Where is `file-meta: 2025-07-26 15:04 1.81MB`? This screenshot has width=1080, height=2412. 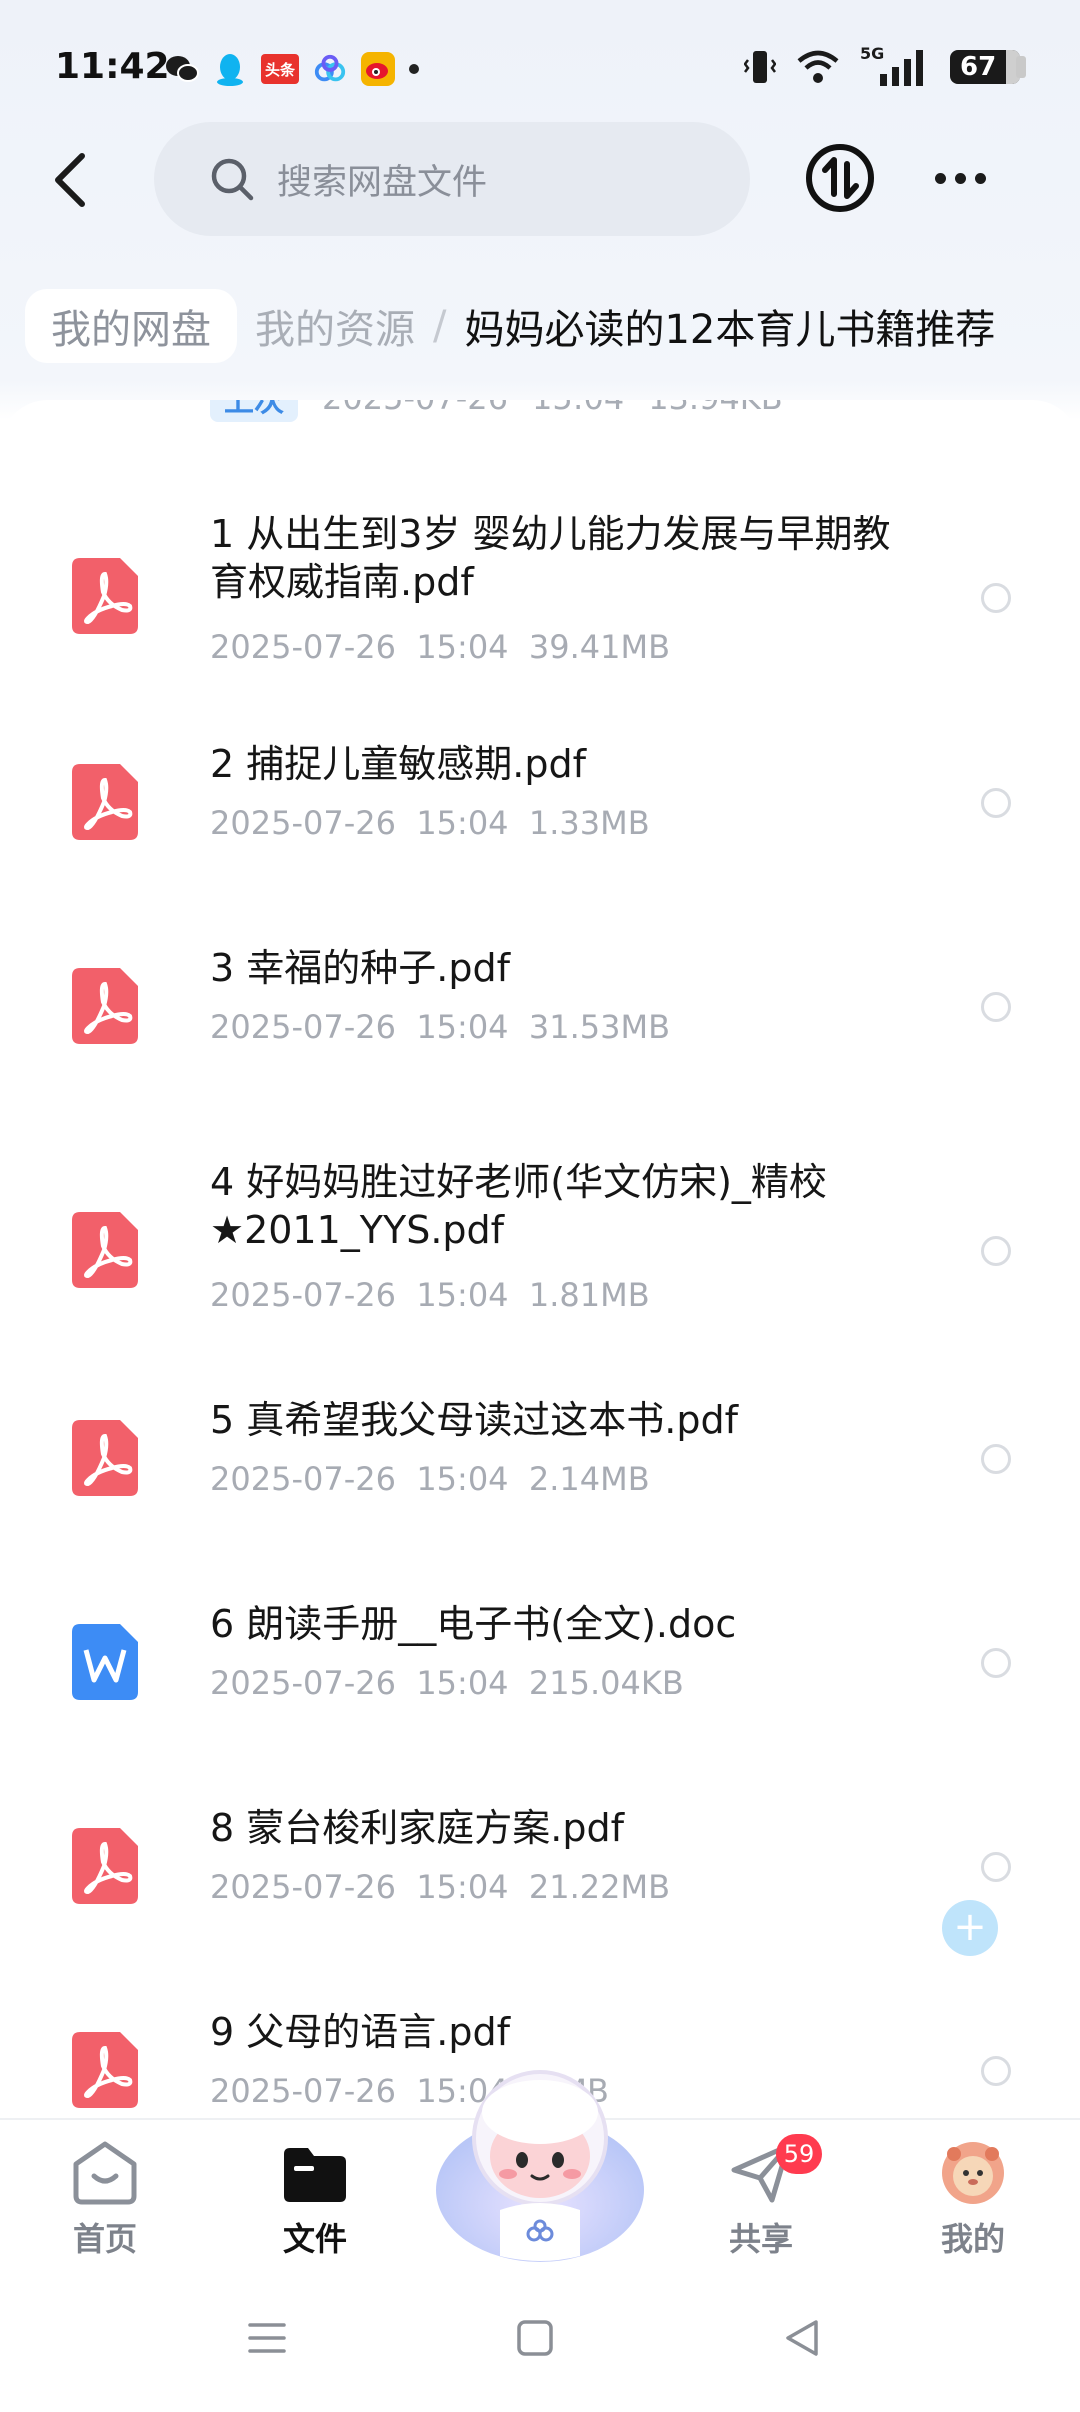 file-meta: 2025-07-26 15:04 1.81MB is located at coordinates (430, 1295).